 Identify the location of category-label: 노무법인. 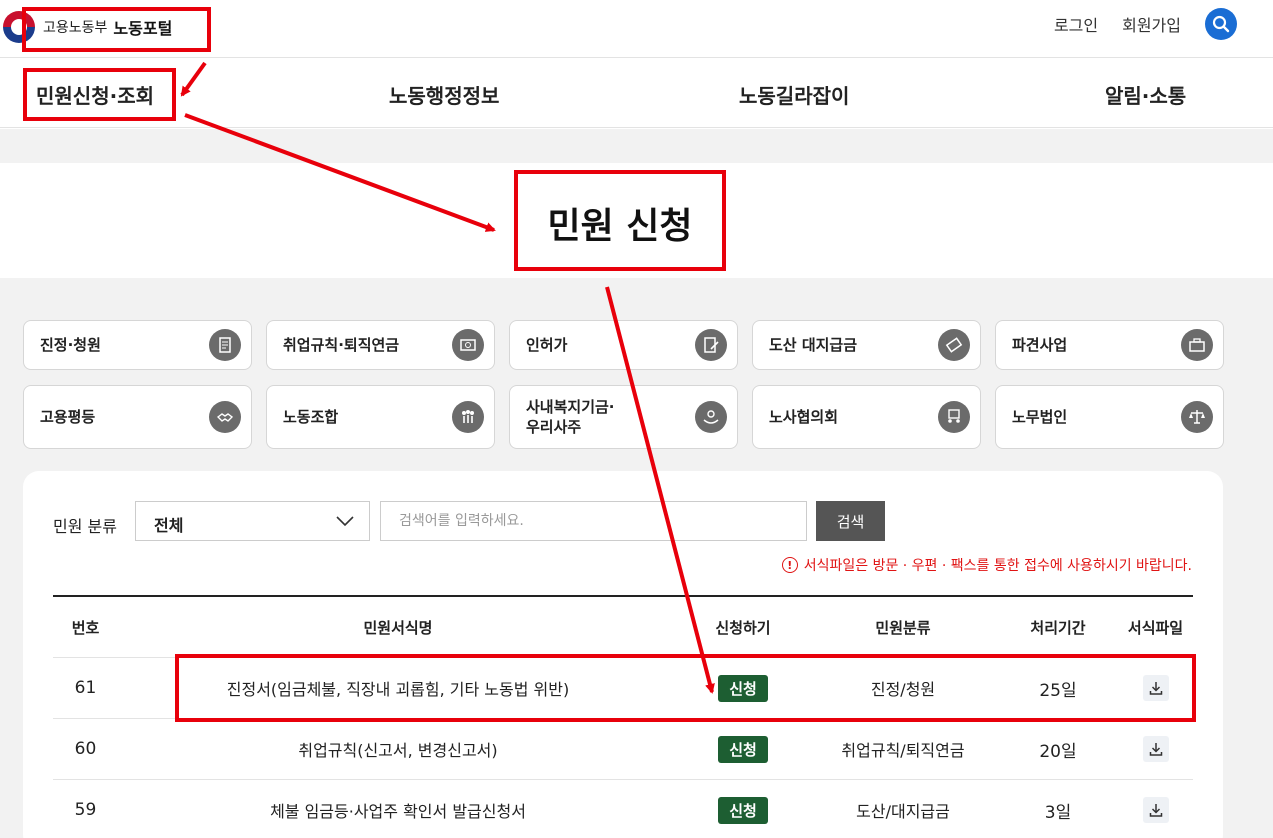
(1040, 417).